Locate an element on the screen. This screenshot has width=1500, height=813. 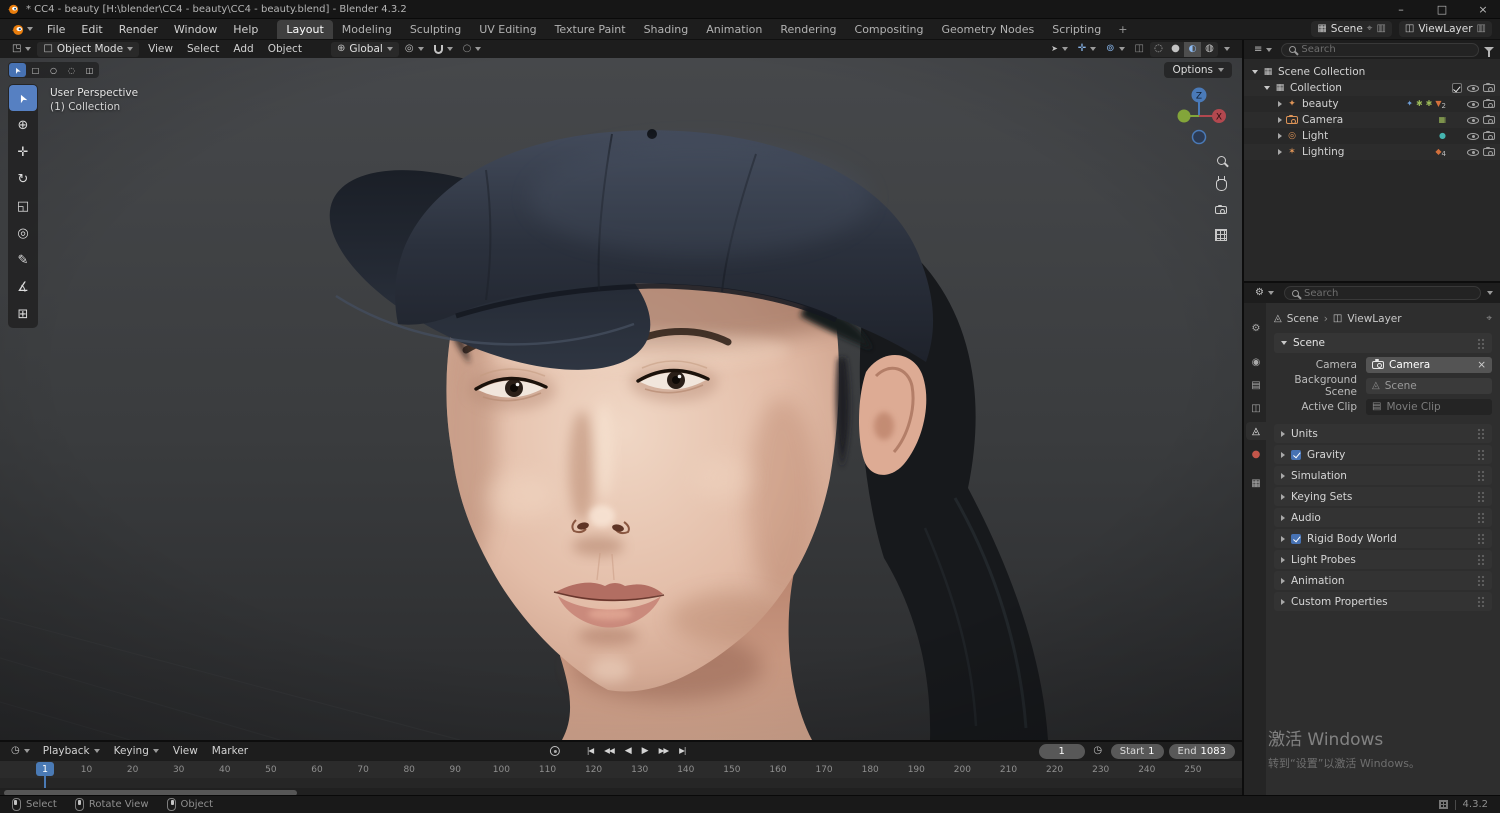
editor-type-button: ◷ is located at coordinates (20, 751).